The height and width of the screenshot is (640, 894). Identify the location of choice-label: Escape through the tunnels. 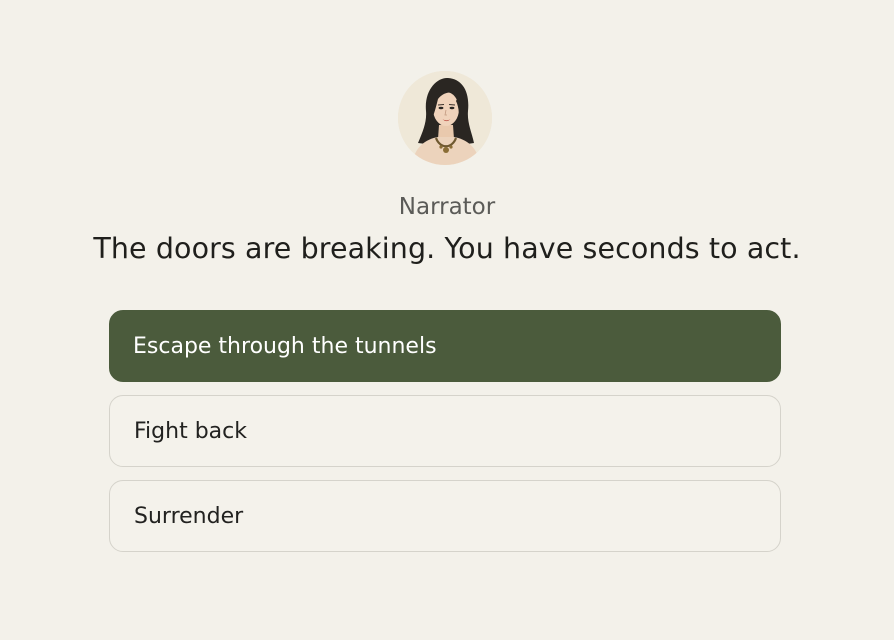
(285, 346).